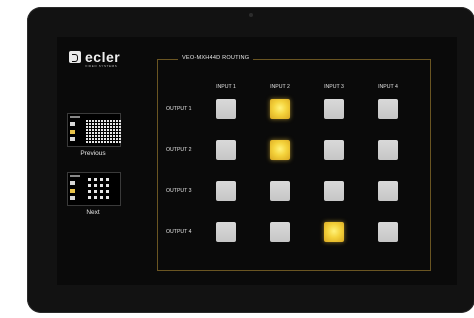  I want to click on route-output-2-input-1-button, so click(226, 150).